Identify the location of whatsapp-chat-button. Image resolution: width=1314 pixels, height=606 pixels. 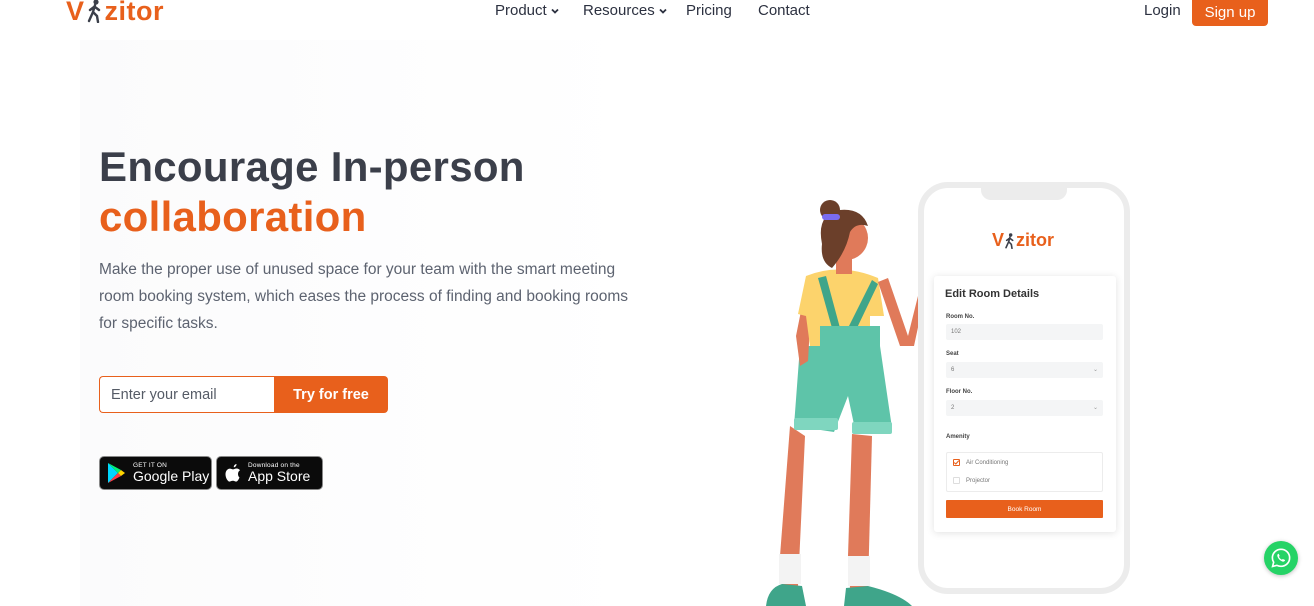
(1281, 558).